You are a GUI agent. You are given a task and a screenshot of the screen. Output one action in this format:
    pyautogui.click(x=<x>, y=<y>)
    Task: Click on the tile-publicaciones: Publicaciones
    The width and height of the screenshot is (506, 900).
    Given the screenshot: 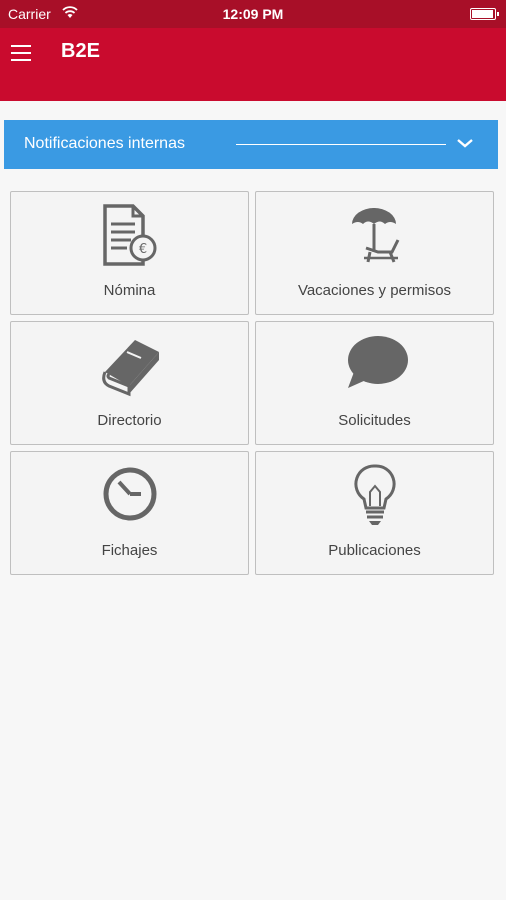 What is the action you would take?
    pyautogui.click(x=374, y=513)
    